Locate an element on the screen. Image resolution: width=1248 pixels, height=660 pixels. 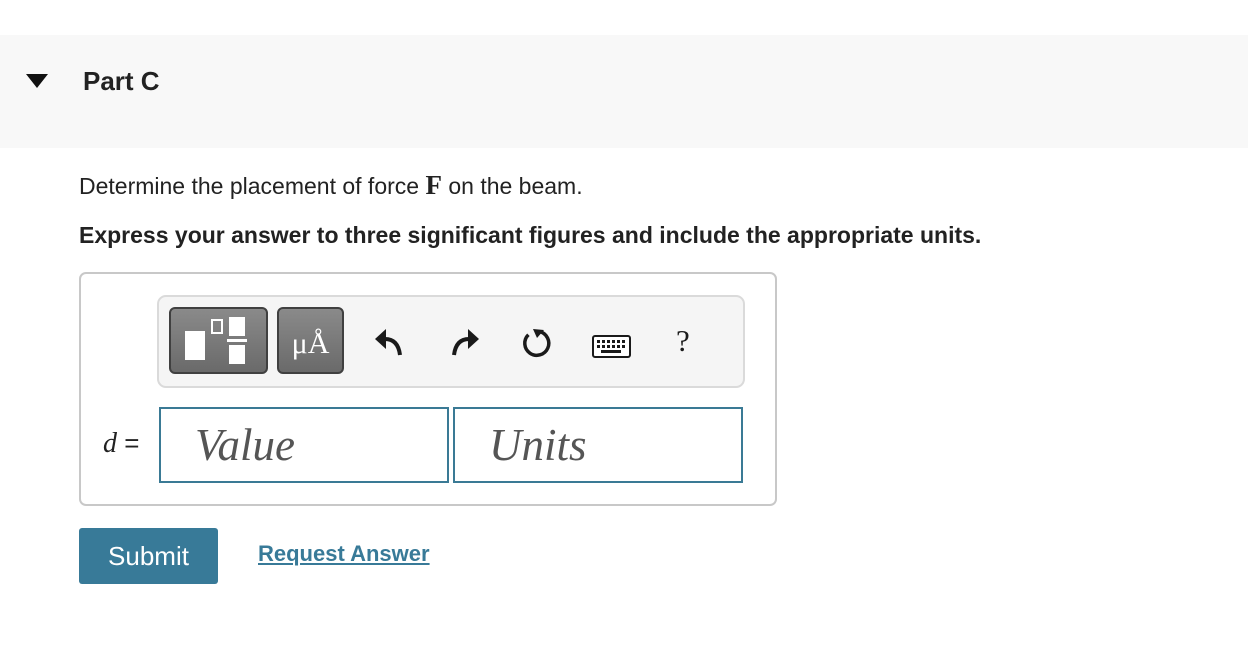
collapse-triangle-icon is located at coordinates (37, 81).